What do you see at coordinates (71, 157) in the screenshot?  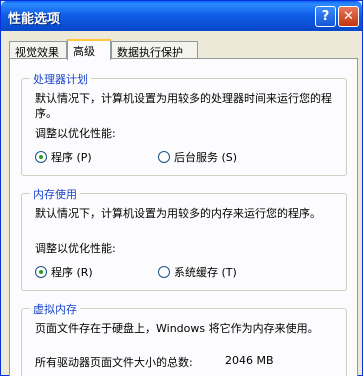 I see `processor-programs-label: 程序 (P)` at bounding box center [71, 157].